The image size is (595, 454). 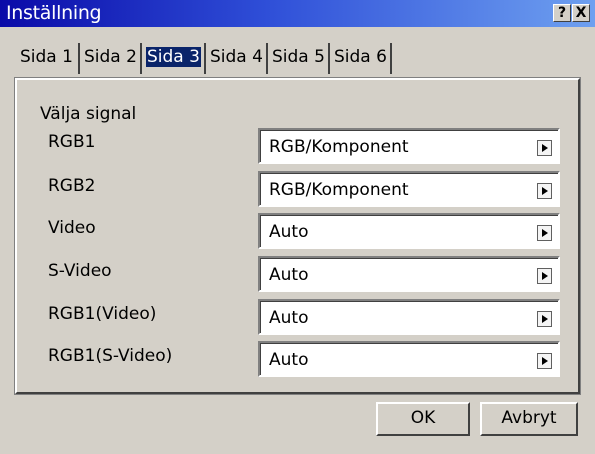 I want to click on group-title: Välja signal, so click(x=88, y=114).